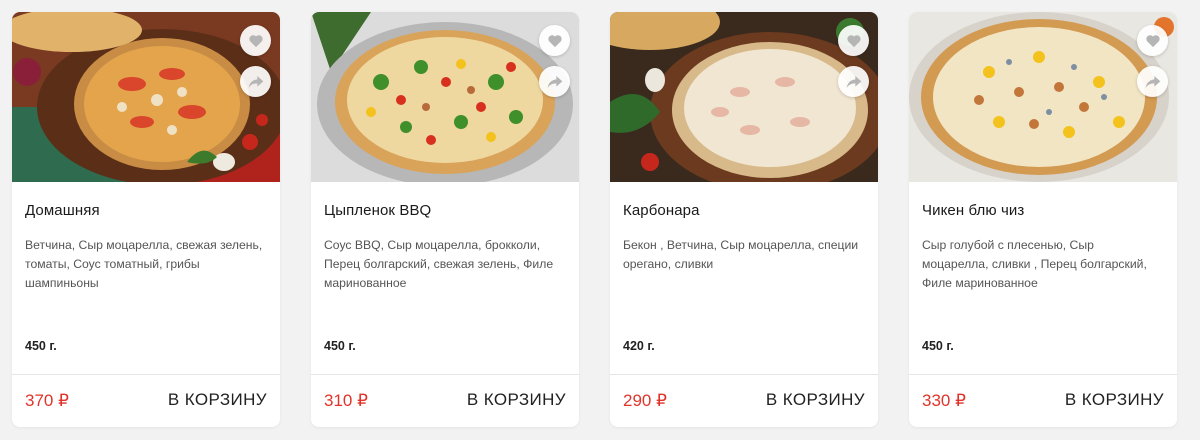 This screenshot has height=440, width=1200. What do you see at coordinates (661, 210) in the screenshot?
I see `product-name: Карбонара` at bounding box center [661, 210].